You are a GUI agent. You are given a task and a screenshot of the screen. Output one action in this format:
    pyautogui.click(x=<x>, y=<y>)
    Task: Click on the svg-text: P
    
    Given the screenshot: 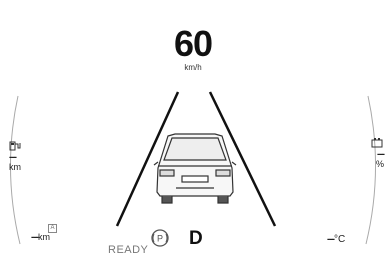 What is the action you would take?
    pyautogui.click(x=160, y=239)
    